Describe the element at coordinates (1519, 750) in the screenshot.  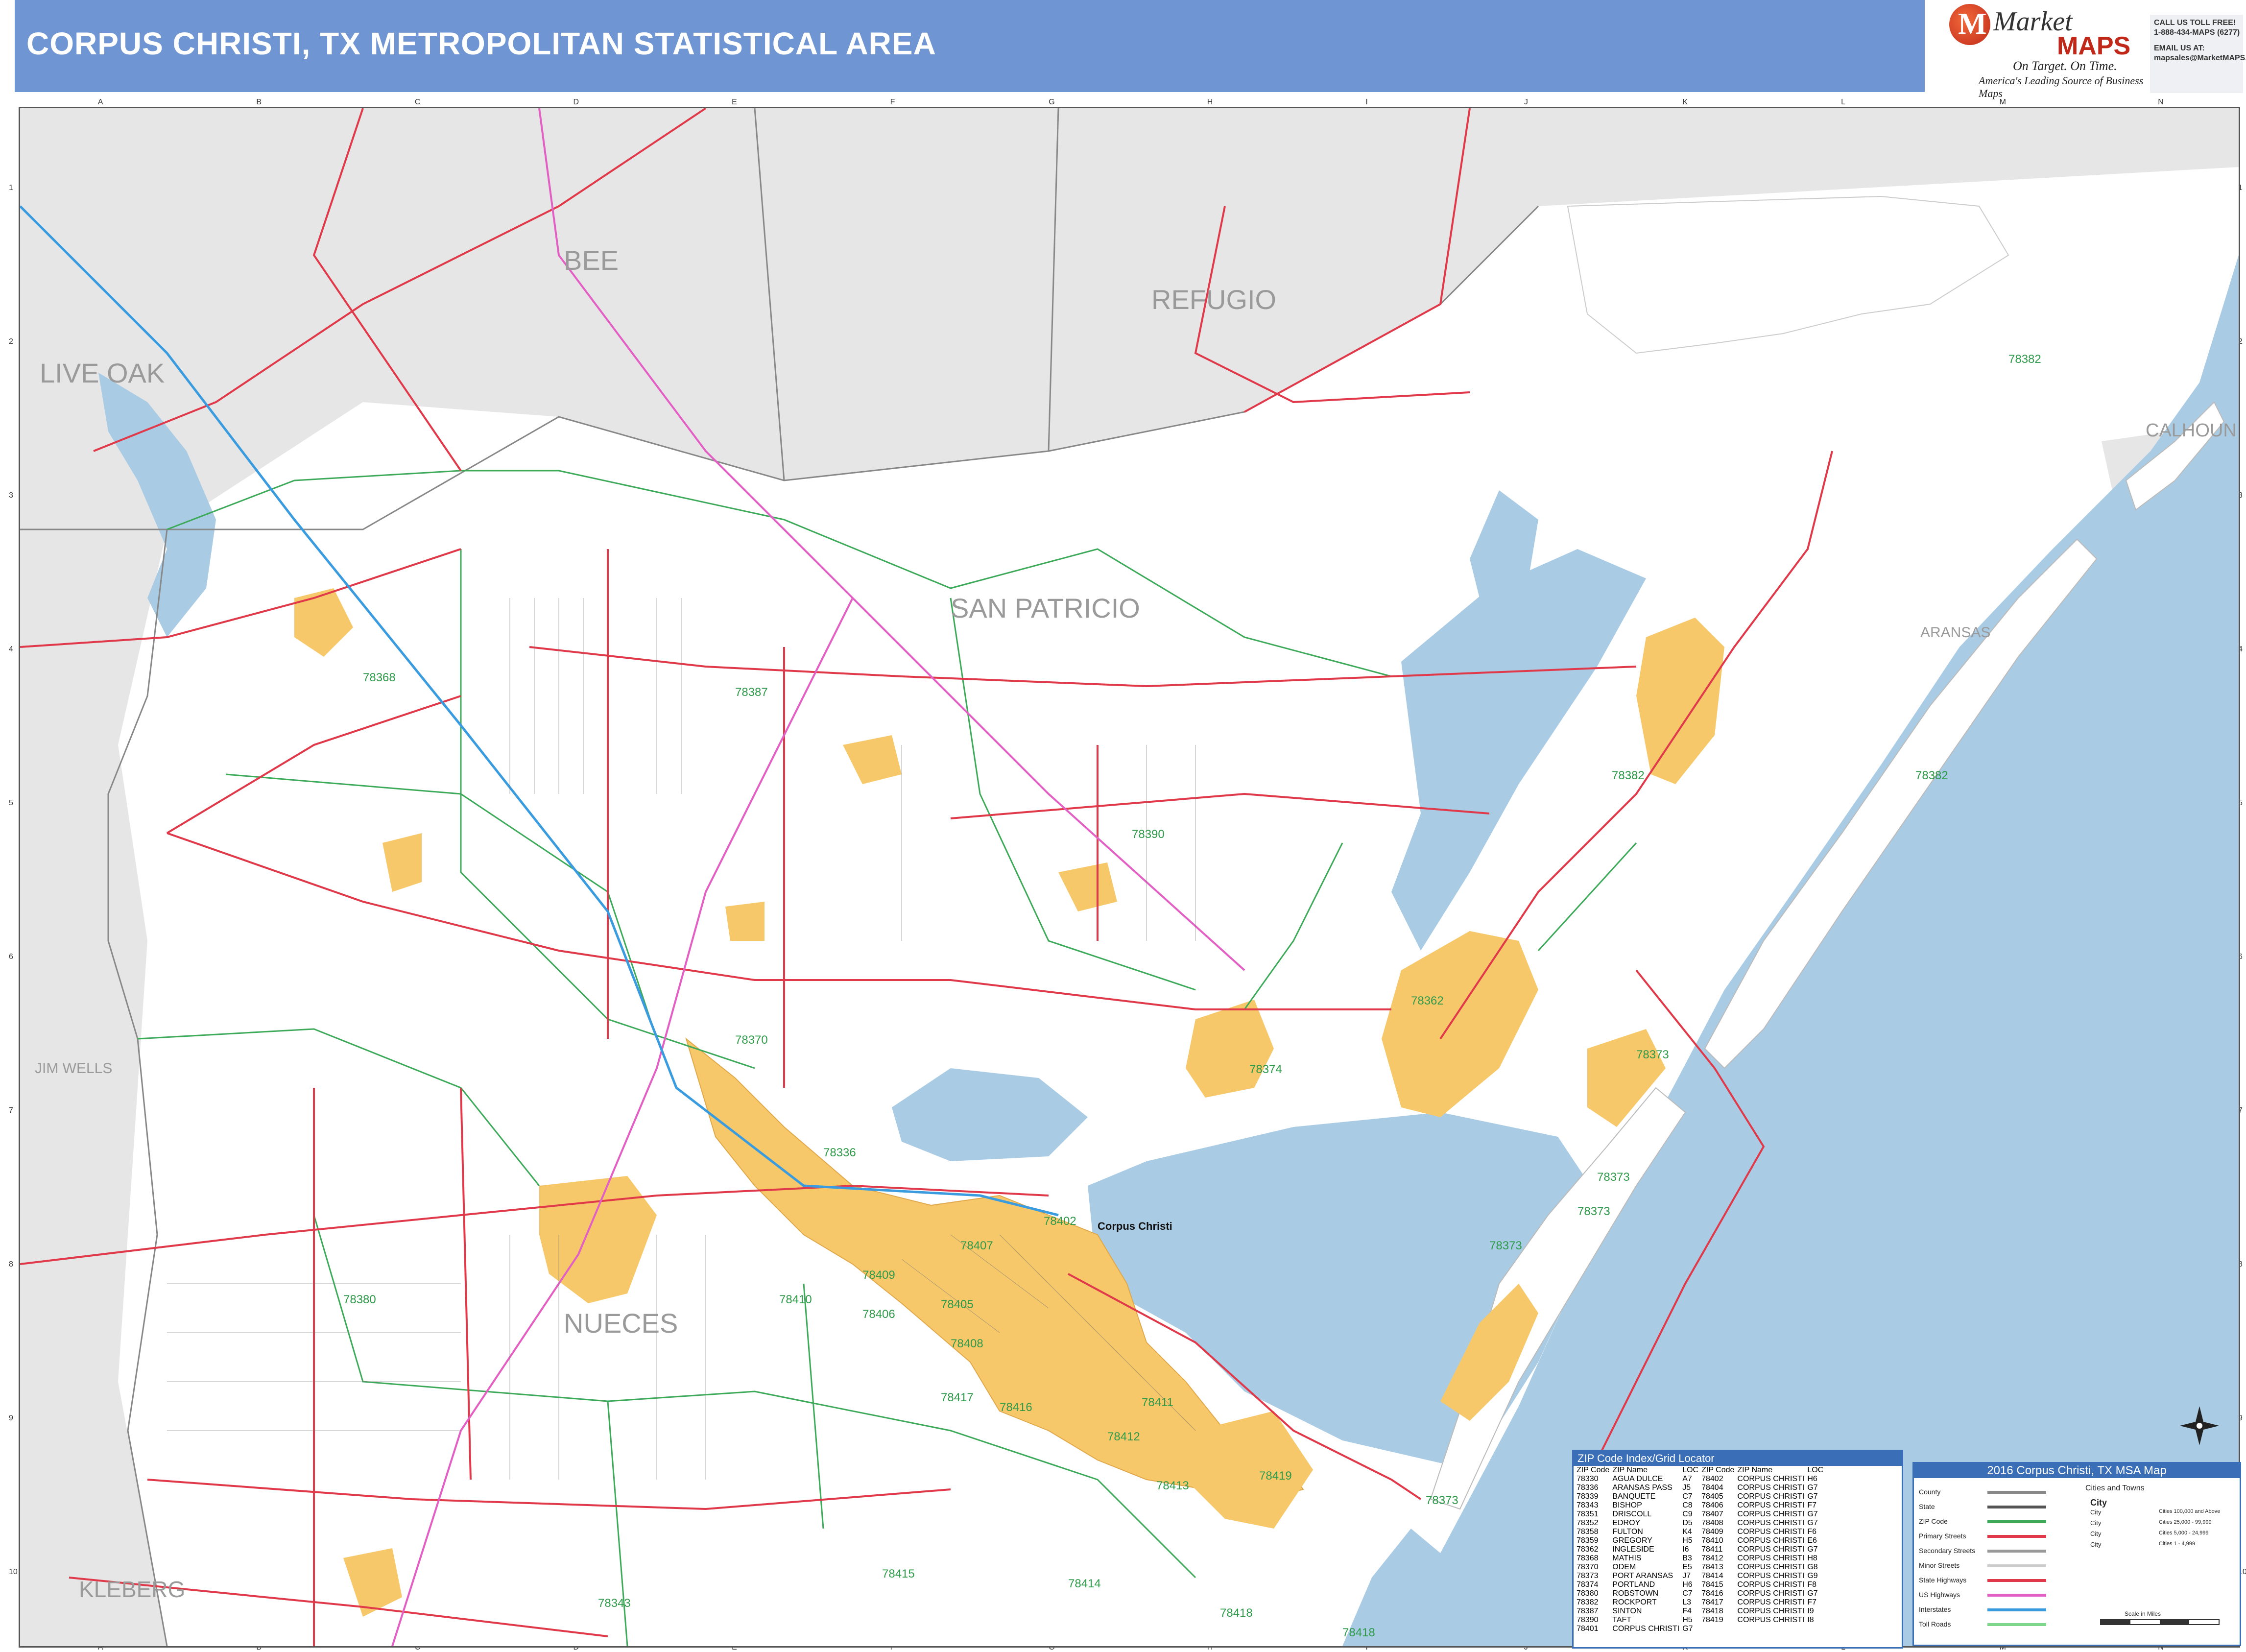
I see `aransas-bay` at that location.